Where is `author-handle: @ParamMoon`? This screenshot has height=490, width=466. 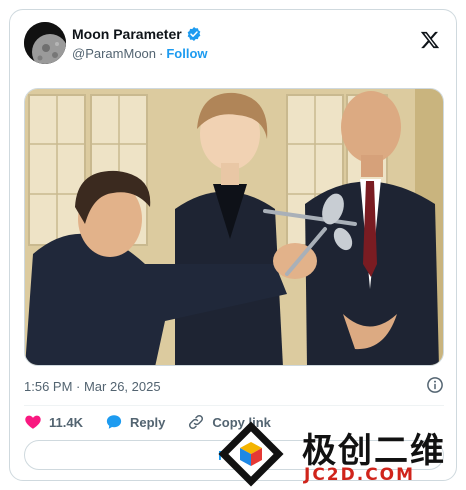 author-handle: @ParamMoon is located at coordinates (114, 53).